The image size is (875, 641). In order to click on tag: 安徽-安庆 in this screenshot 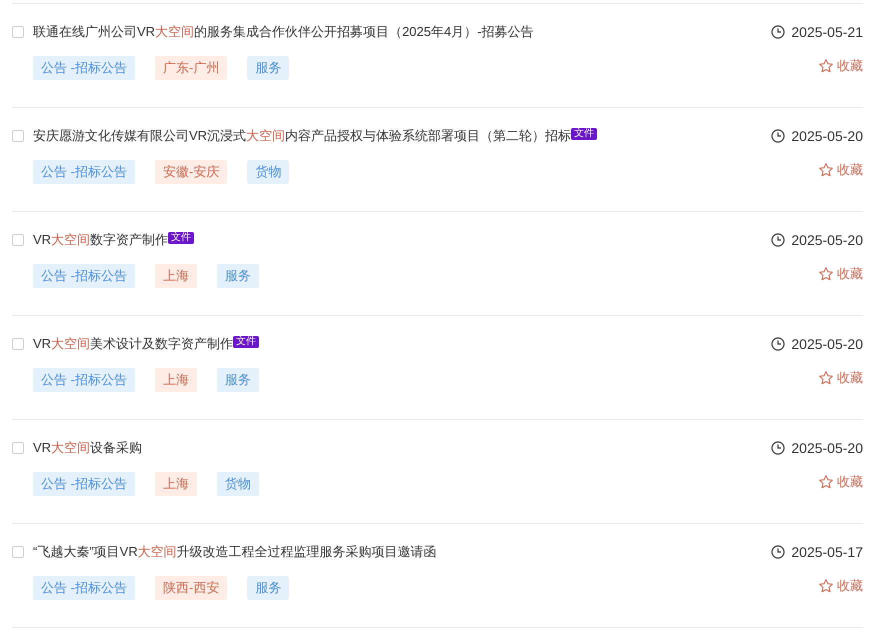, I will do `click(191, 172)`.